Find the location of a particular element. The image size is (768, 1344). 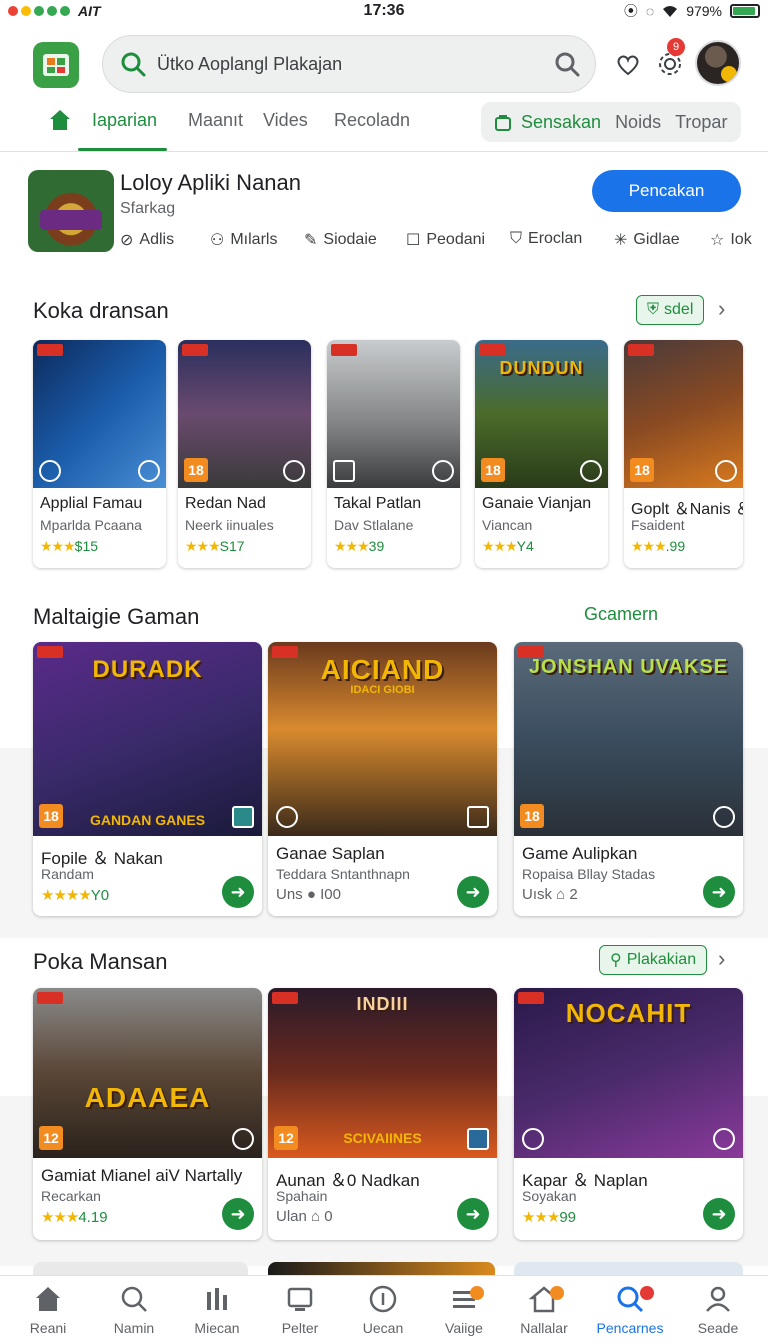

search-bar is located at coordinates (349, 64).